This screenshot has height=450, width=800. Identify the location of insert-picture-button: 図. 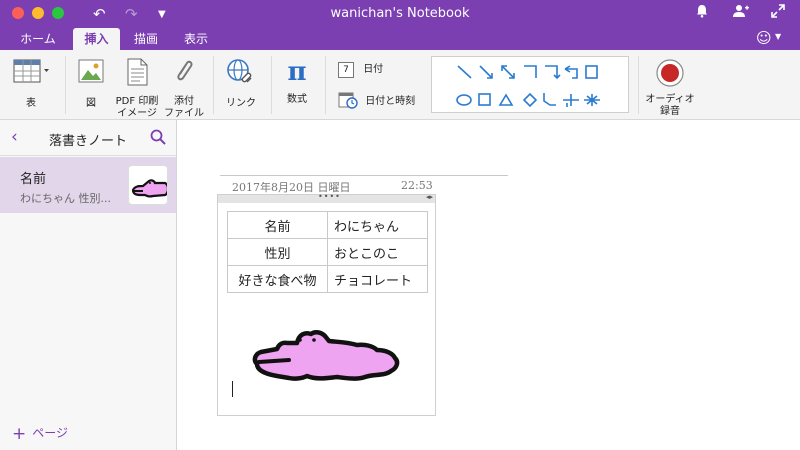
(91, 84).